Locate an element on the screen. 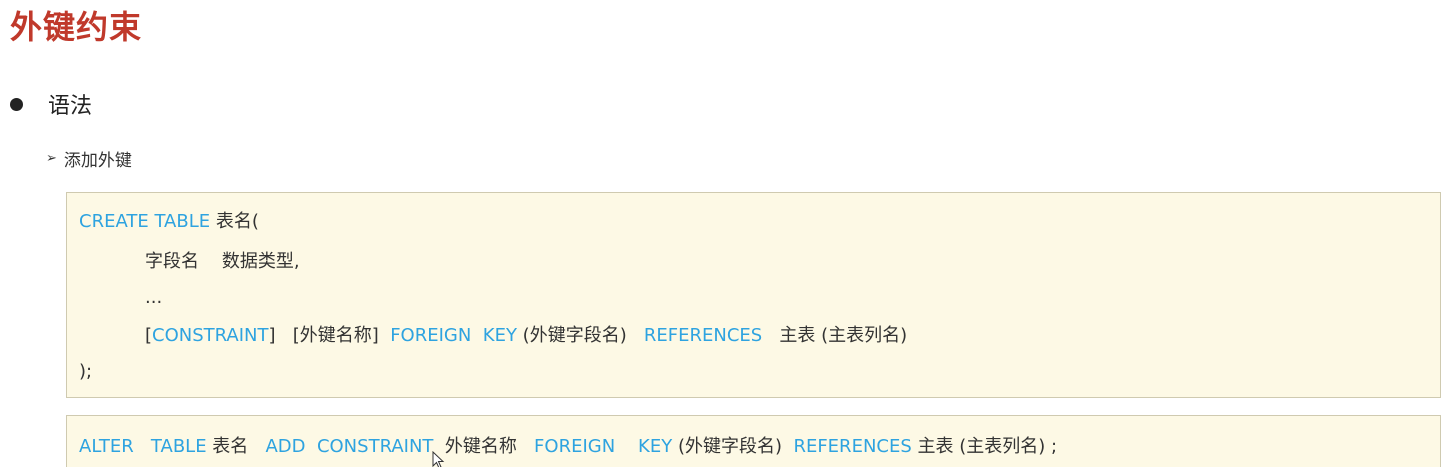 The image size is (1443, 467). code-text: ); is located at coordinates (86, 371).